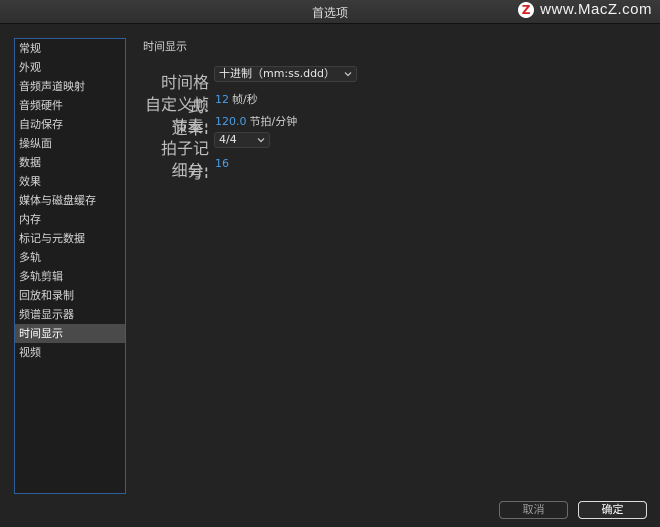  I want to click on time-signature-dropdown: 4/4, so click(242, 140).